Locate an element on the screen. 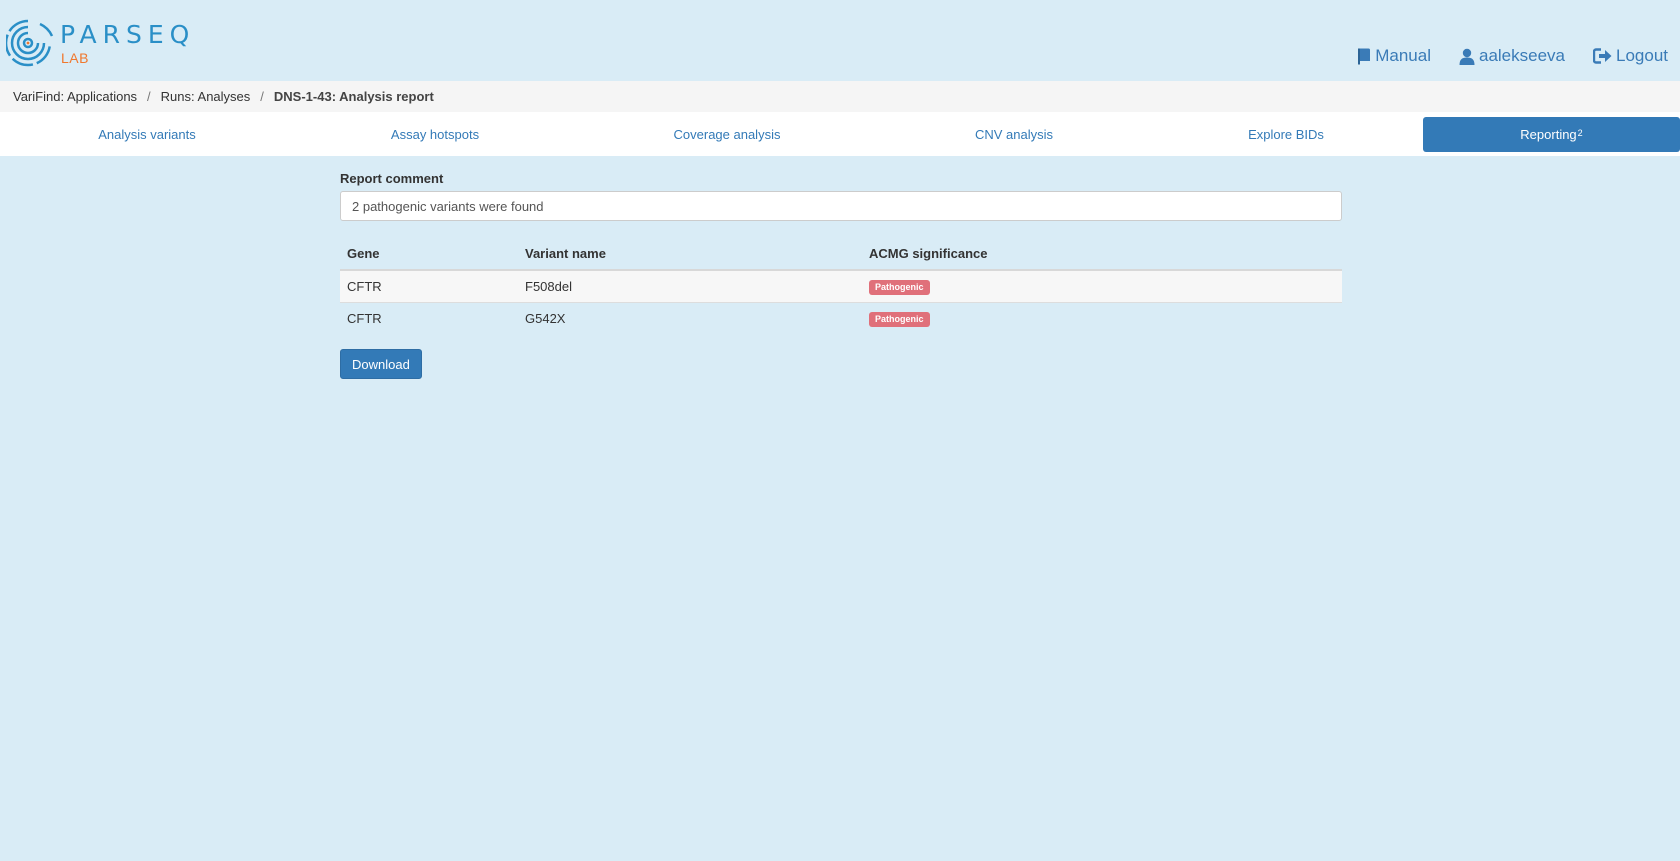 This screenshot has width=1680, height=861. app-header: PARSEQ LAB Manual aalekseeva Logout is located at coordinates (840, 40).